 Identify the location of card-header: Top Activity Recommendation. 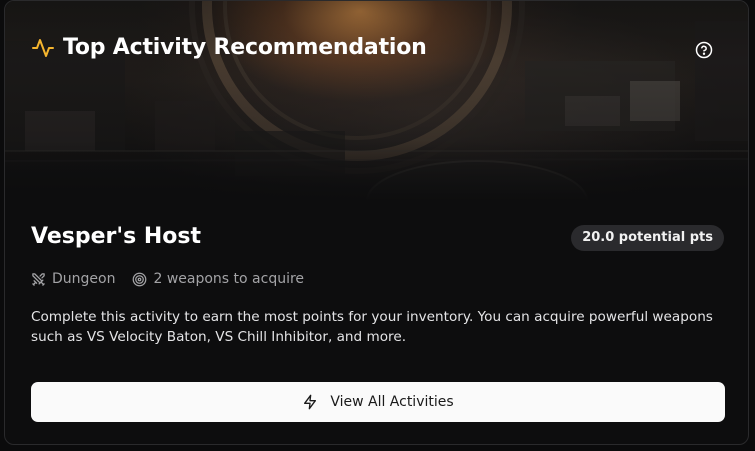
(229, 47).